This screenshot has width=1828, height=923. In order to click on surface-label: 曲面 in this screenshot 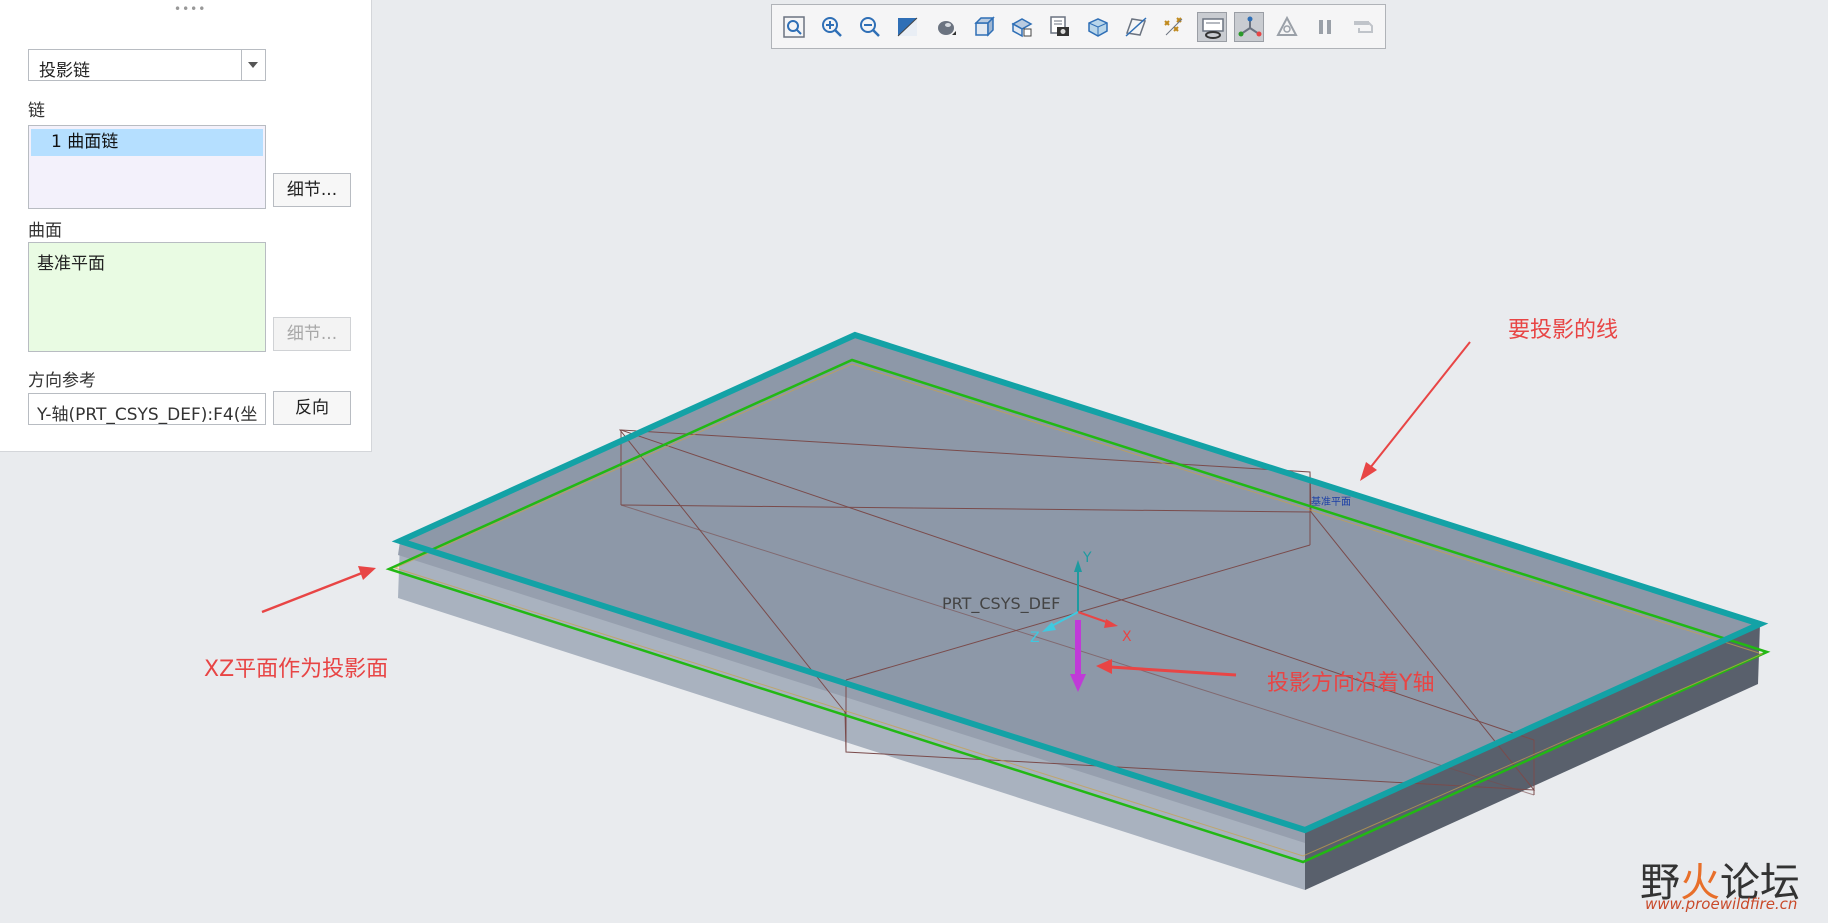, I will do `click(45, 231)`.